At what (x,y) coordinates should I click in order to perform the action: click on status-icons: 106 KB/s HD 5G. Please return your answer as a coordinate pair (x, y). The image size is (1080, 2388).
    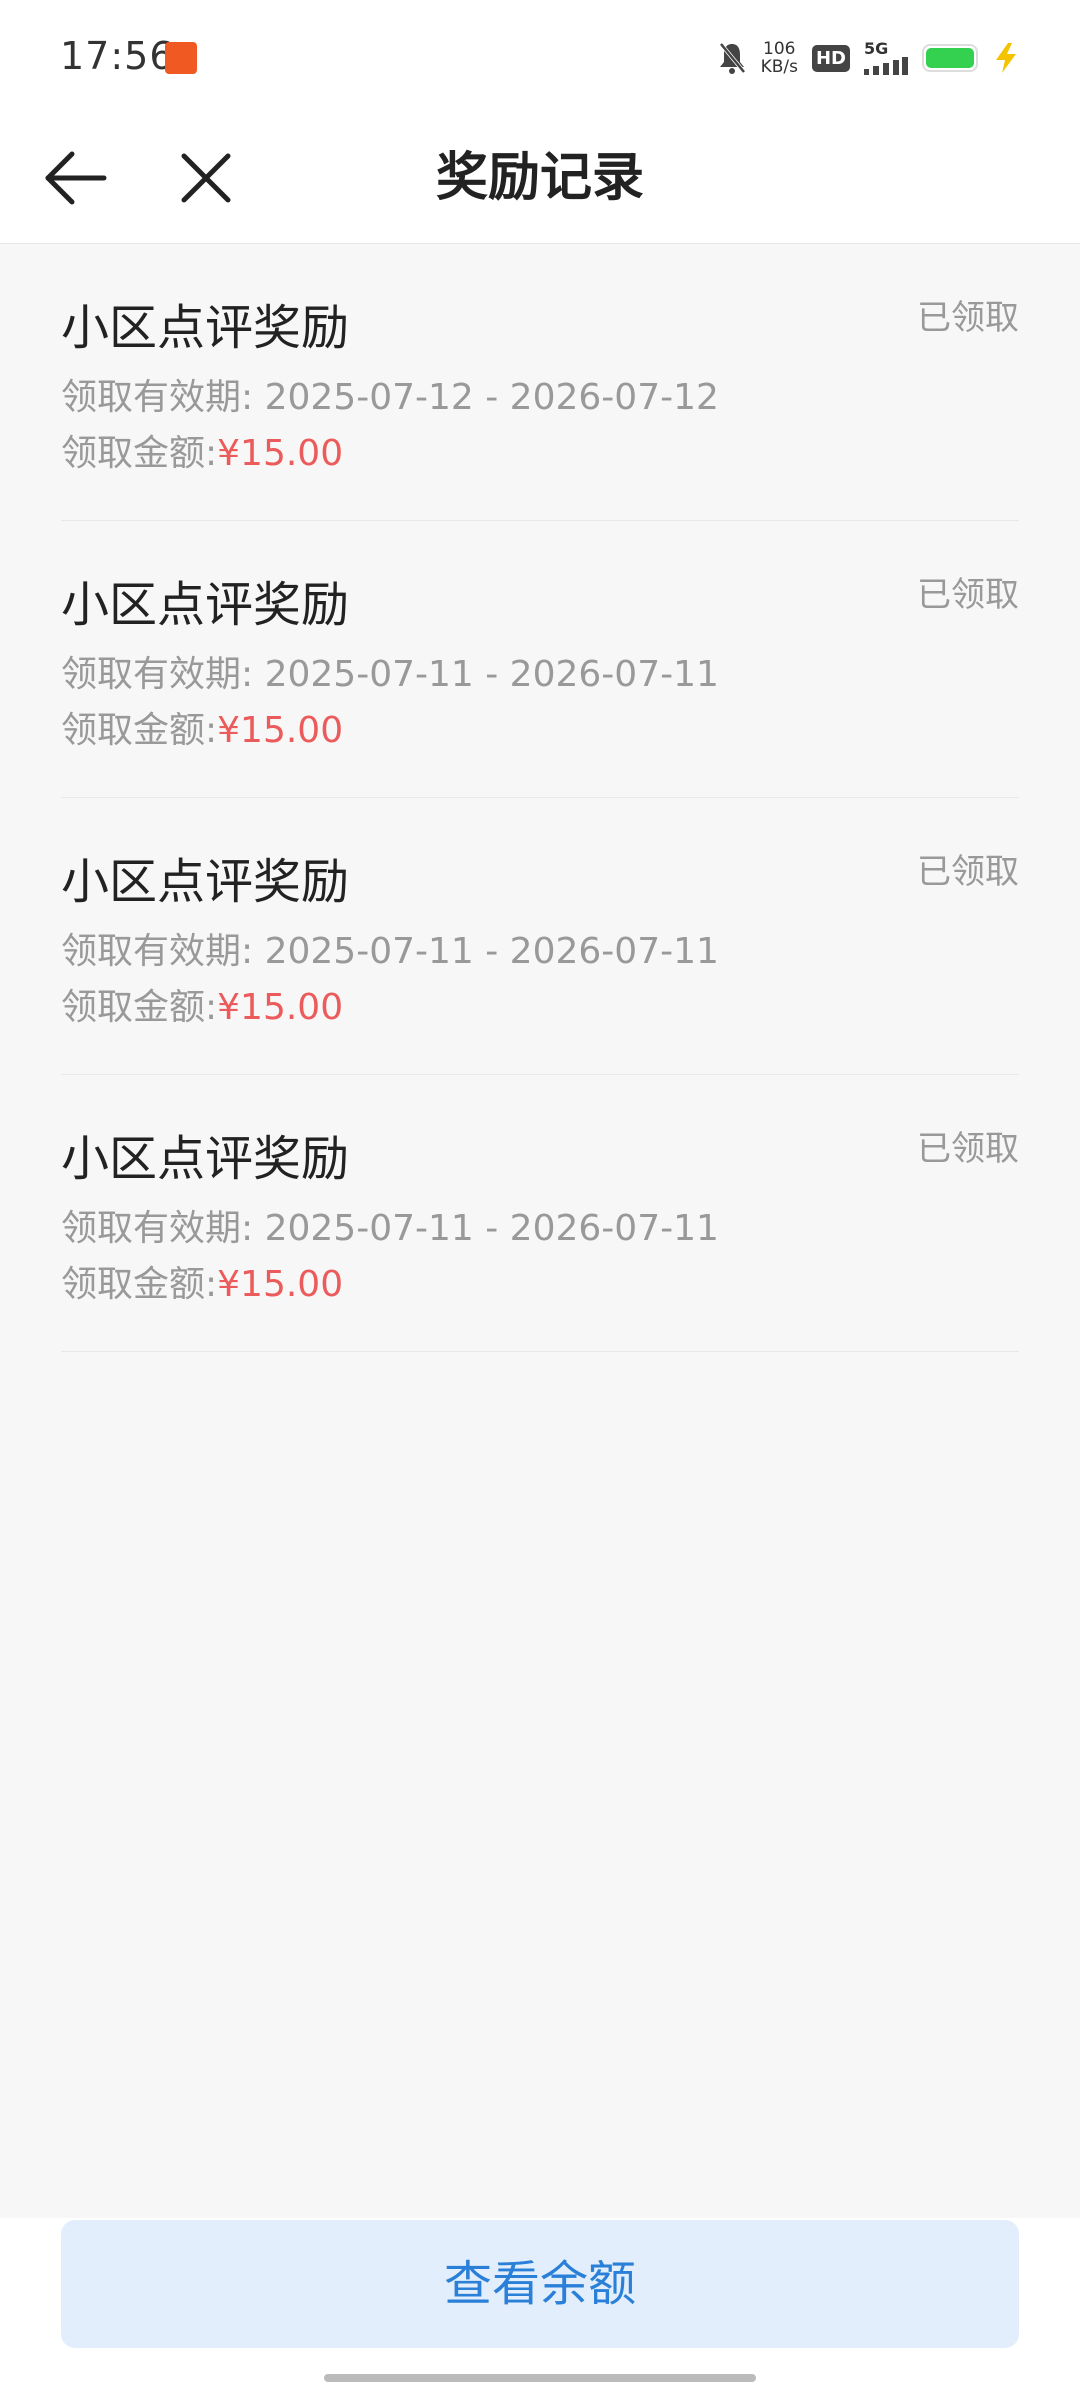
    Looking at the image, I should click on (861, 58).